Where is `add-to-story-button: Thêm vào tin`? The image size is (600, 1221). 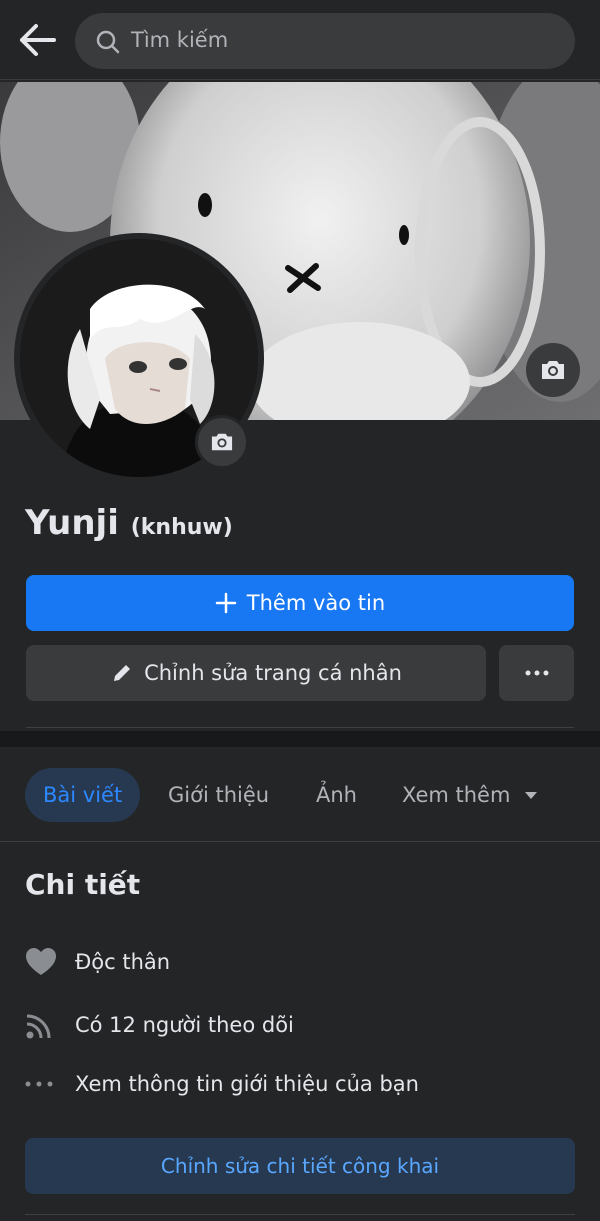 add-to-story-button: Thêm vào tin is located at coordinates (300, 603).